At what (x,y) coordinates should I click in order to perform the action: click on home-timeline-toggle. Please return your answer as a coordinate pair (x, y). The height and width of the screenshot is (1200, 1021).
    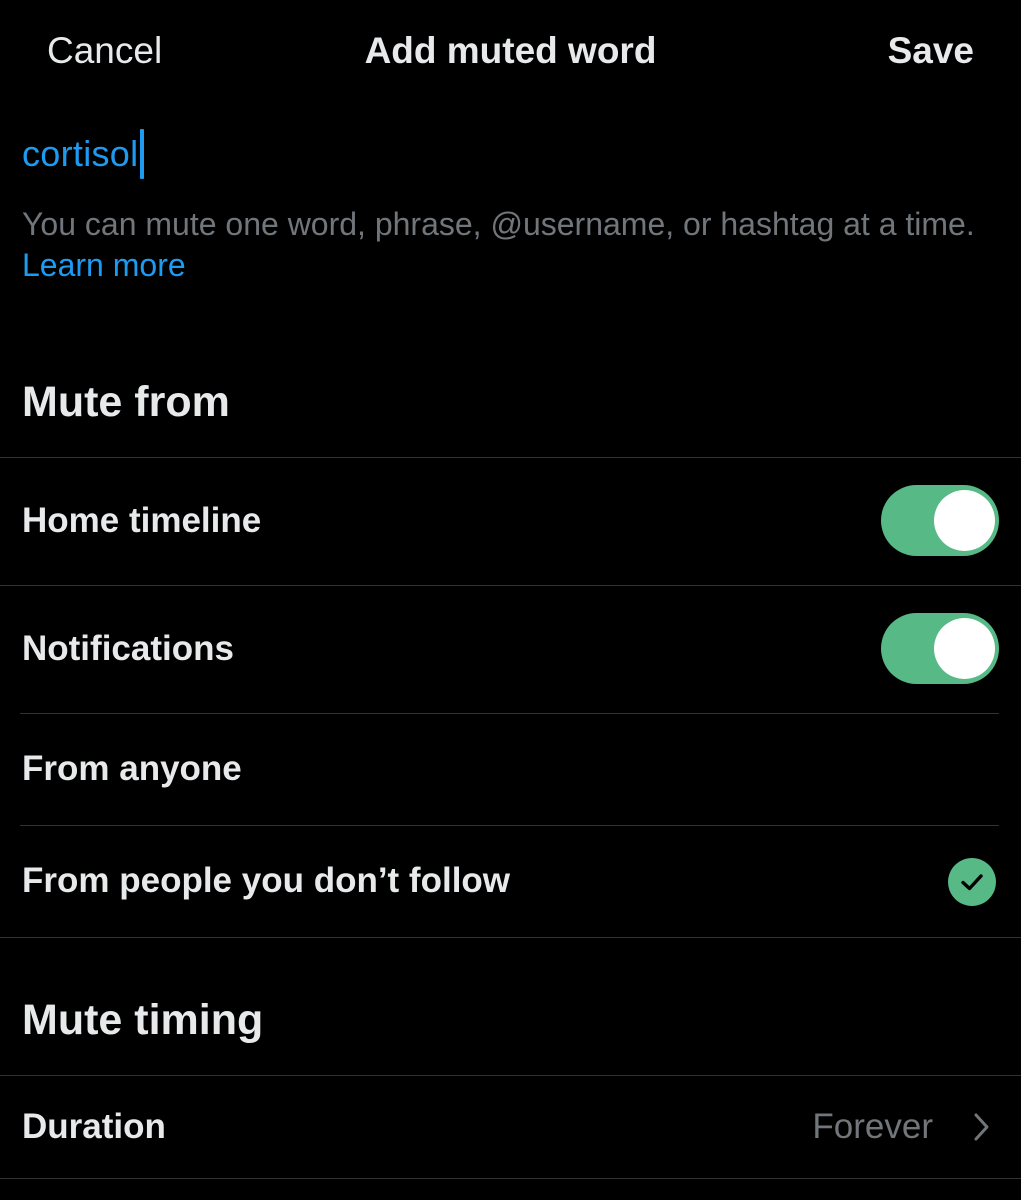
    Looking at the image, I should click on (940, 520).